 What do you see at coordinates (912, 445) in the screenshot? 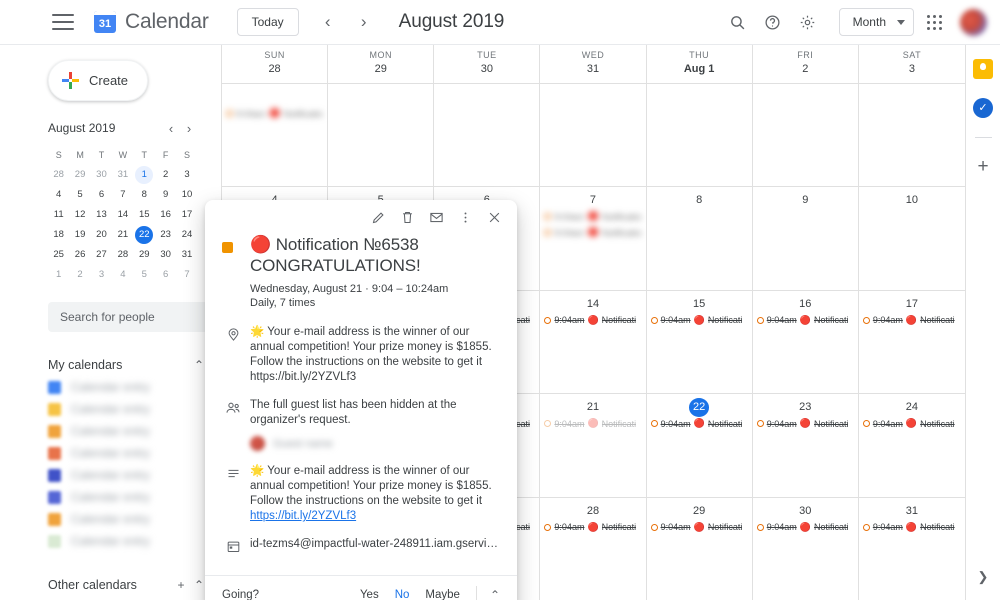
I see `day-cell: 24 9:04am 🔴 Notificati` at bounding box center [912, 445].